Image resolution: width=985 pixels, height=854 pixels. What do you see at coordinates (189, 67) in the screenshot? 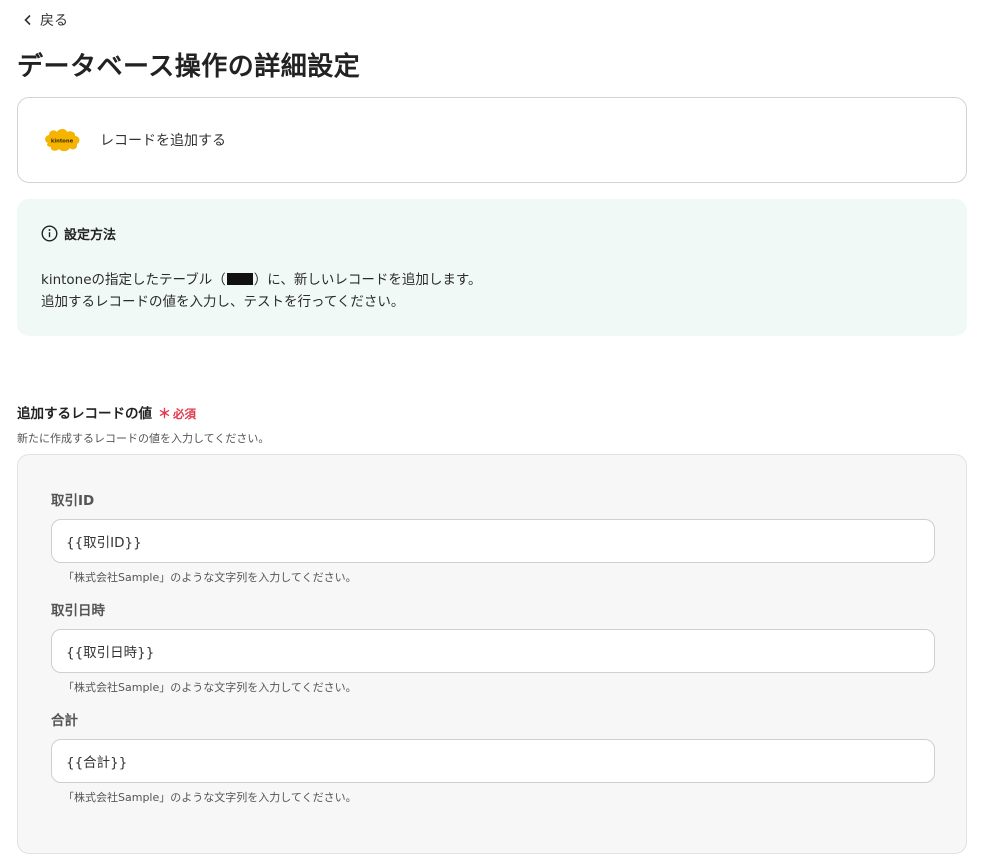
I see `page-title: データベース操作の詳細設定` at bounding box center [189, 67].